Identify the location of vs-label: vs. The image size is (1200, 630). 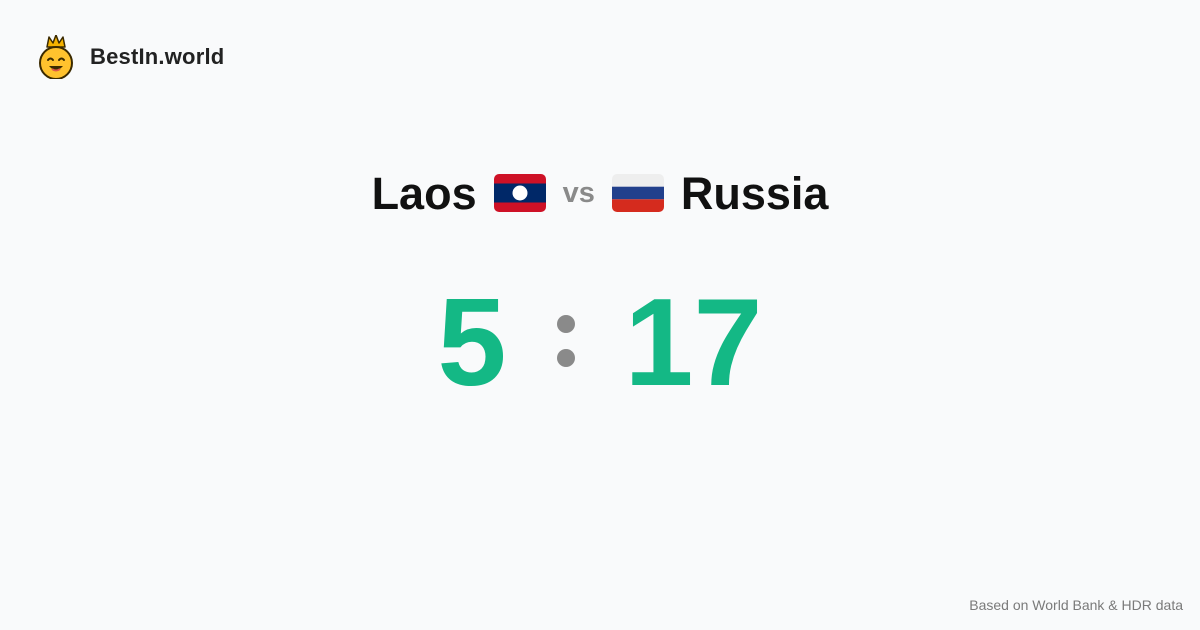
(578, 192).